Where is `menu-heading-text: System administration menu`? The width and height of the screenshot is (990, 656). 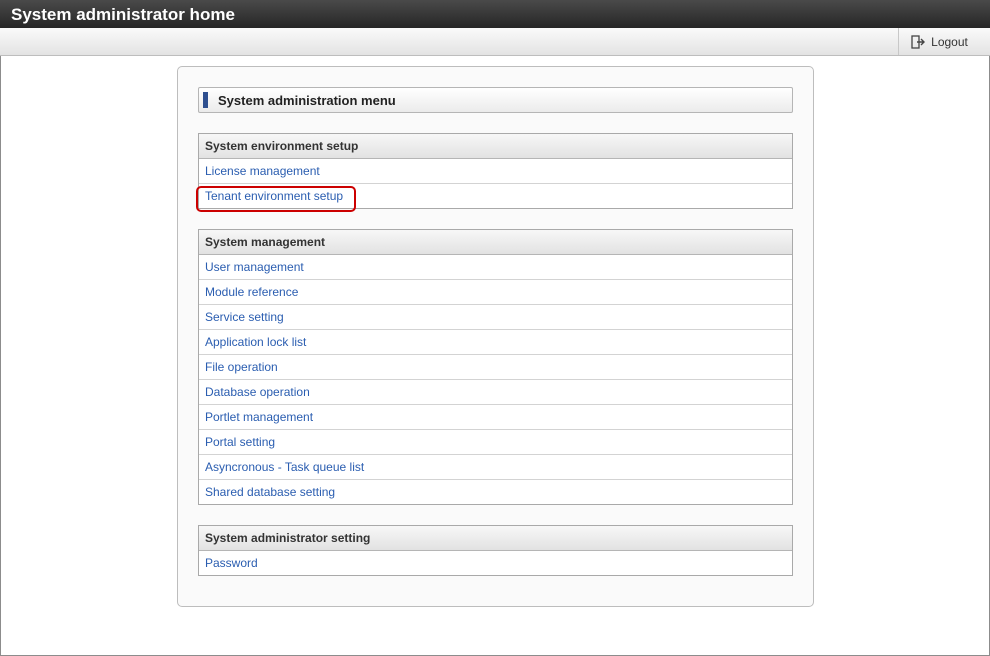 menu-heading-text: System administration menu is located at coordinates (307, 100).